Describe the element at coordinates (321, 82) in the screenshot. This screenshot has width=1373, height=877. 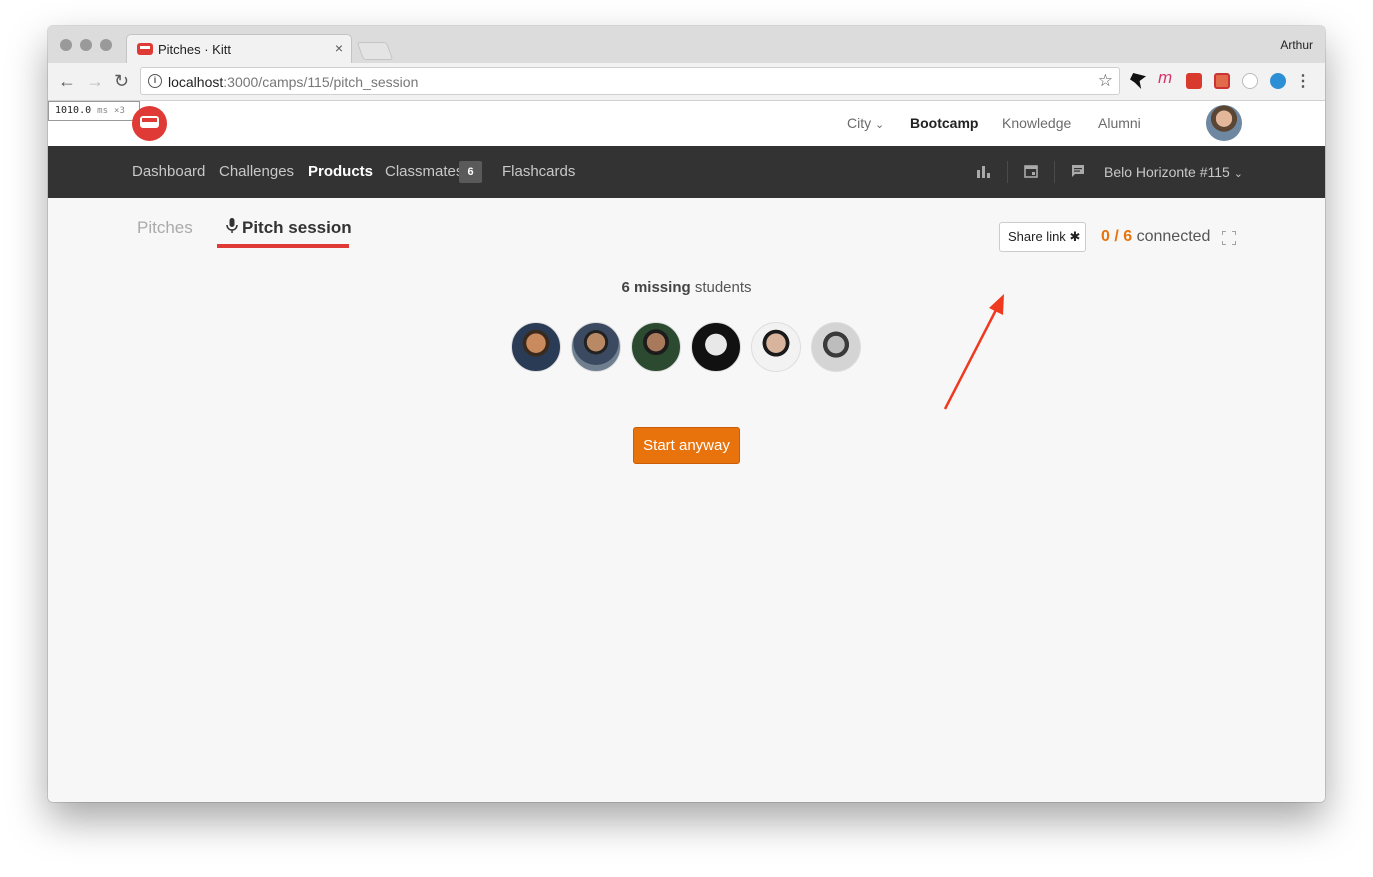
I see `url-path: :3000/camps/115/pitch_session` at that location.